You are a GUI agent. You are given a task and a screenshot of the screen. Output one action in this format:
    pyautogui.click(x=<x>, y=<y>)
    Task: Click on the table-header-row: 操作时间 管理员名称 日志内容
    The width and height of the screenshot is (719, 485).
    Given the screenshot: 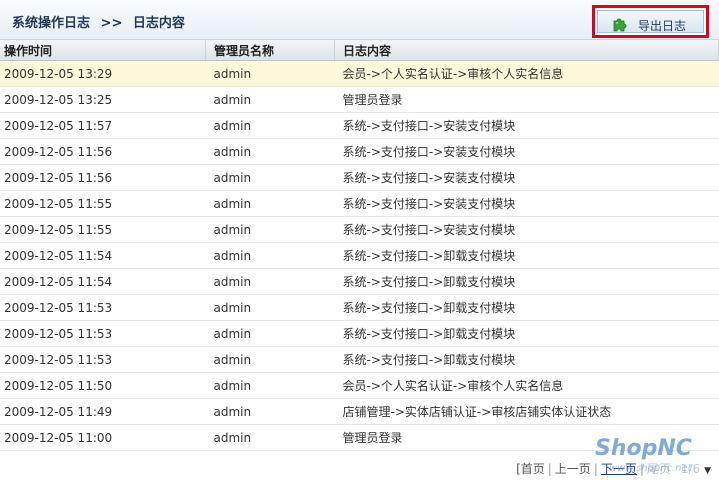 What is the action you would take?
    pyautogui.click(x=359, y=50)
    